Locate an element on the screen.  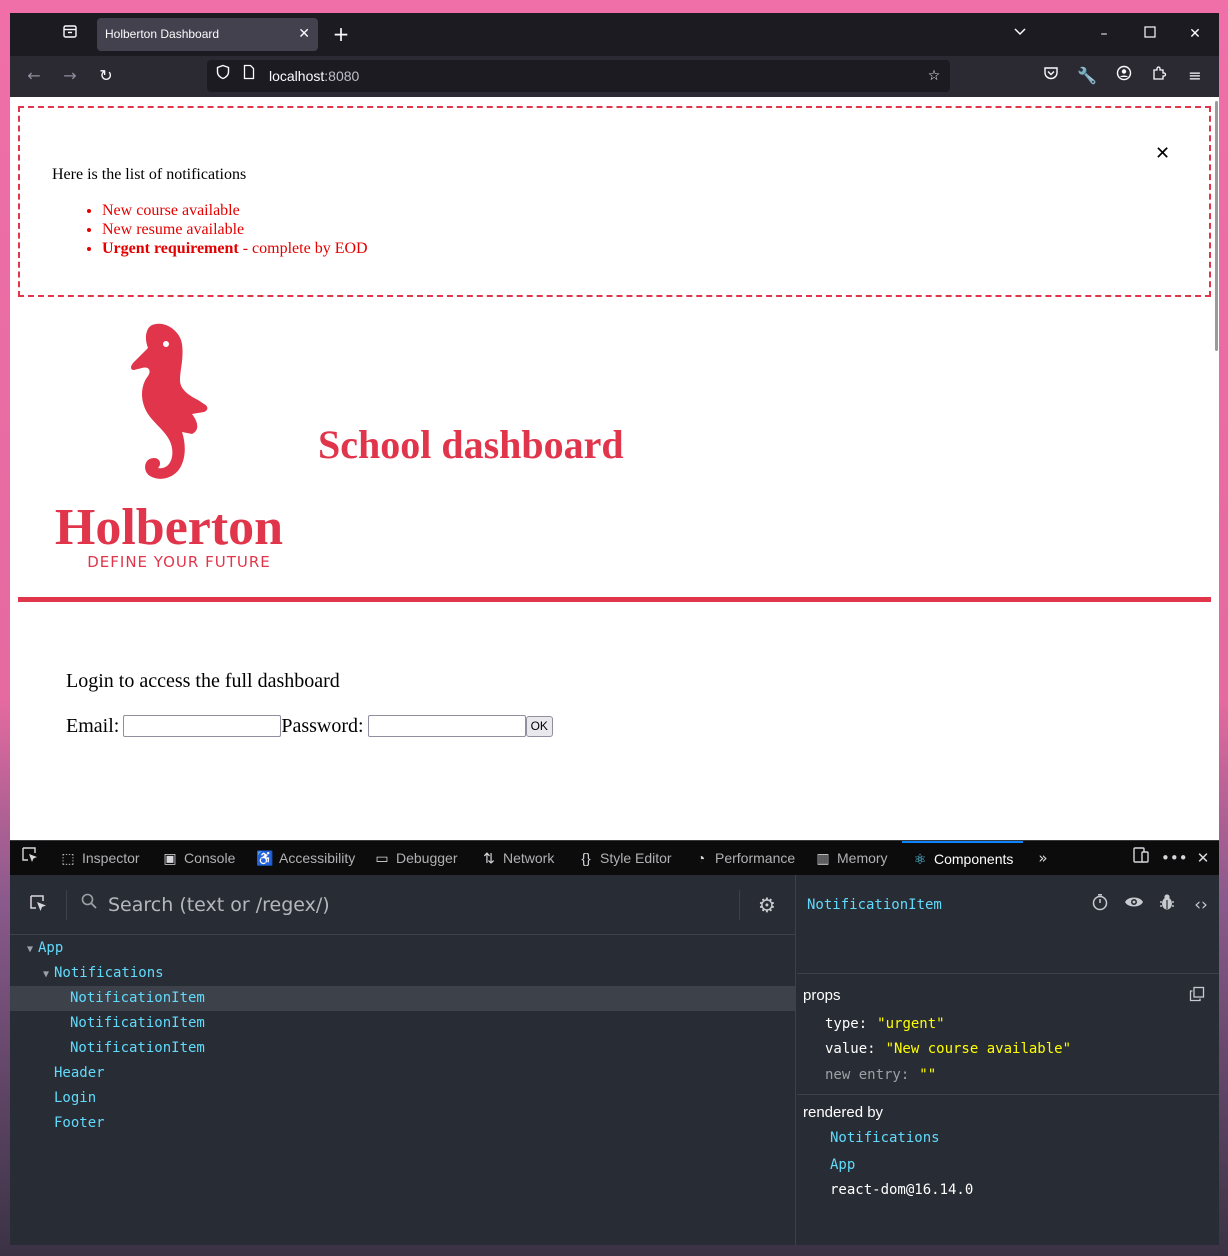
tree-node-label: Notifications is located at coordinates (109, 973).